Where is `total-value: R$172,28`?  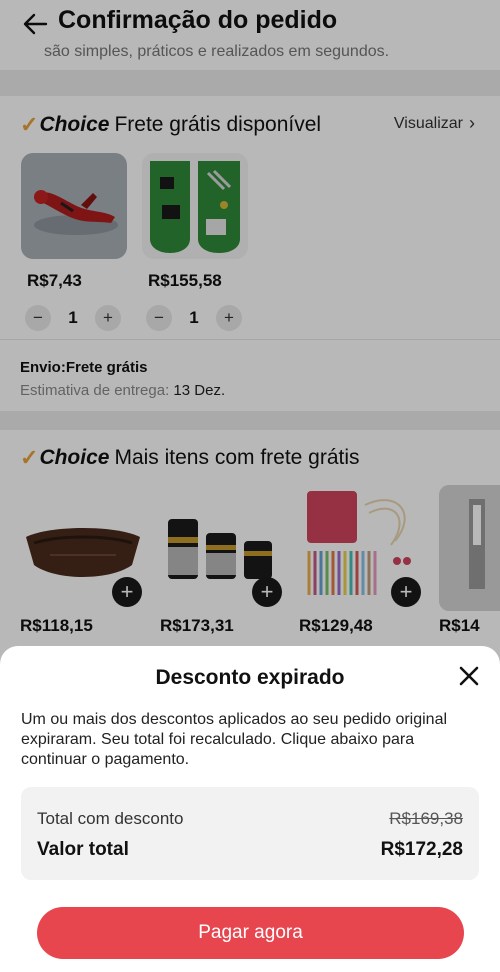 total-value: R$172,28 is located at coordinates (421, 849).